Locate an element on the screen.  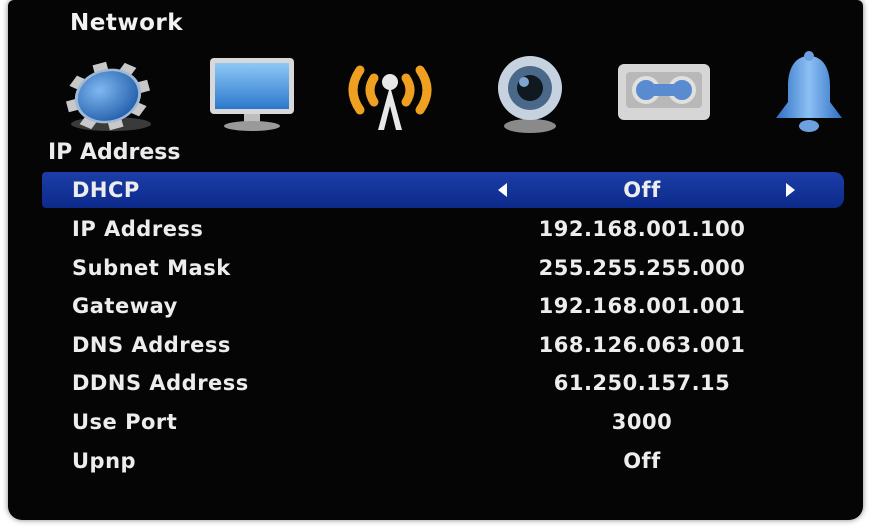
setting-value: 192.168.001.001 is located at coordinates (642, 306).